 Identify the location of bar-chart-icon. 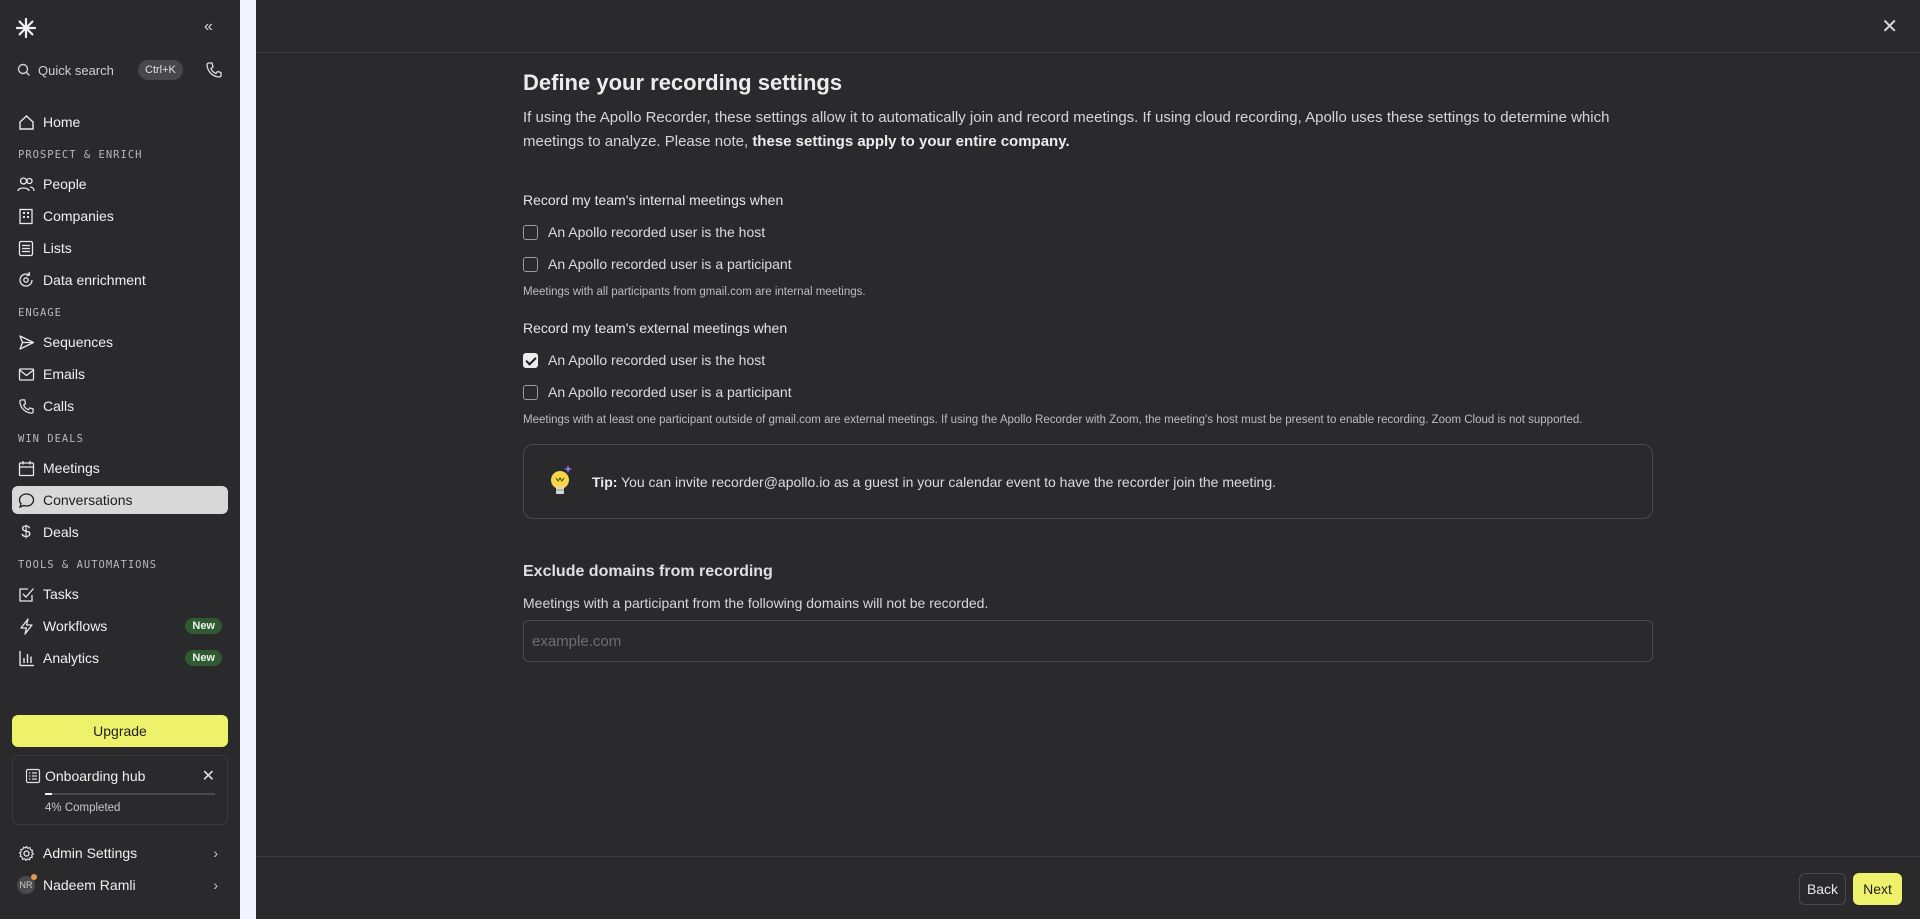
(26, 658).